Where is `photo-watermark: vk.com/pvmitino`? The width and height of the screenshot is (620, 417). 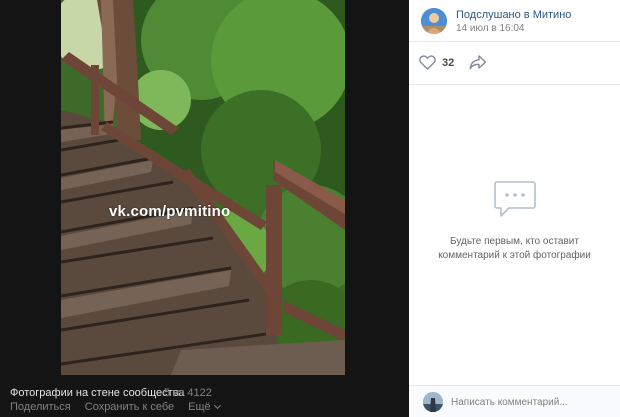
photo-watermark: vk.com/pvmitino is located at coordinates (170, 211).